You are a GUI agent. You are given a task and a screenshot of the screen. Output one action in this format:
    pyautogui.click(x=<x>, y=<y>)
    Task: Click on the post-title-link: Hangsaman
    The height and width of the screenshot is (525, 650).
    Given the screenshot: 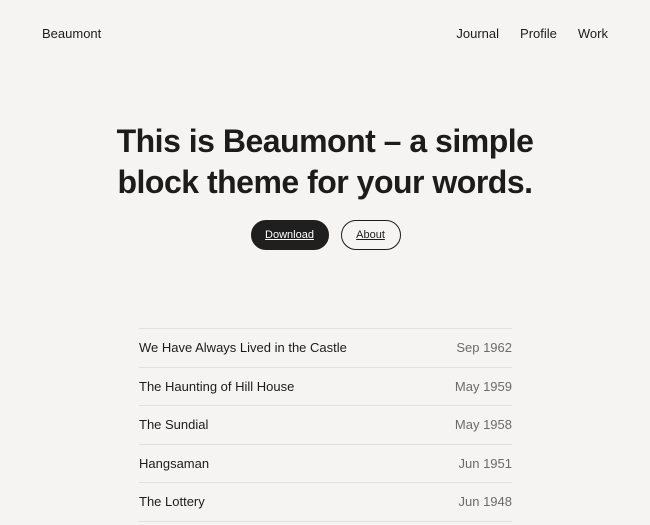 What is the action you would take?
    pyautogui.click(x=174, y=463)
    